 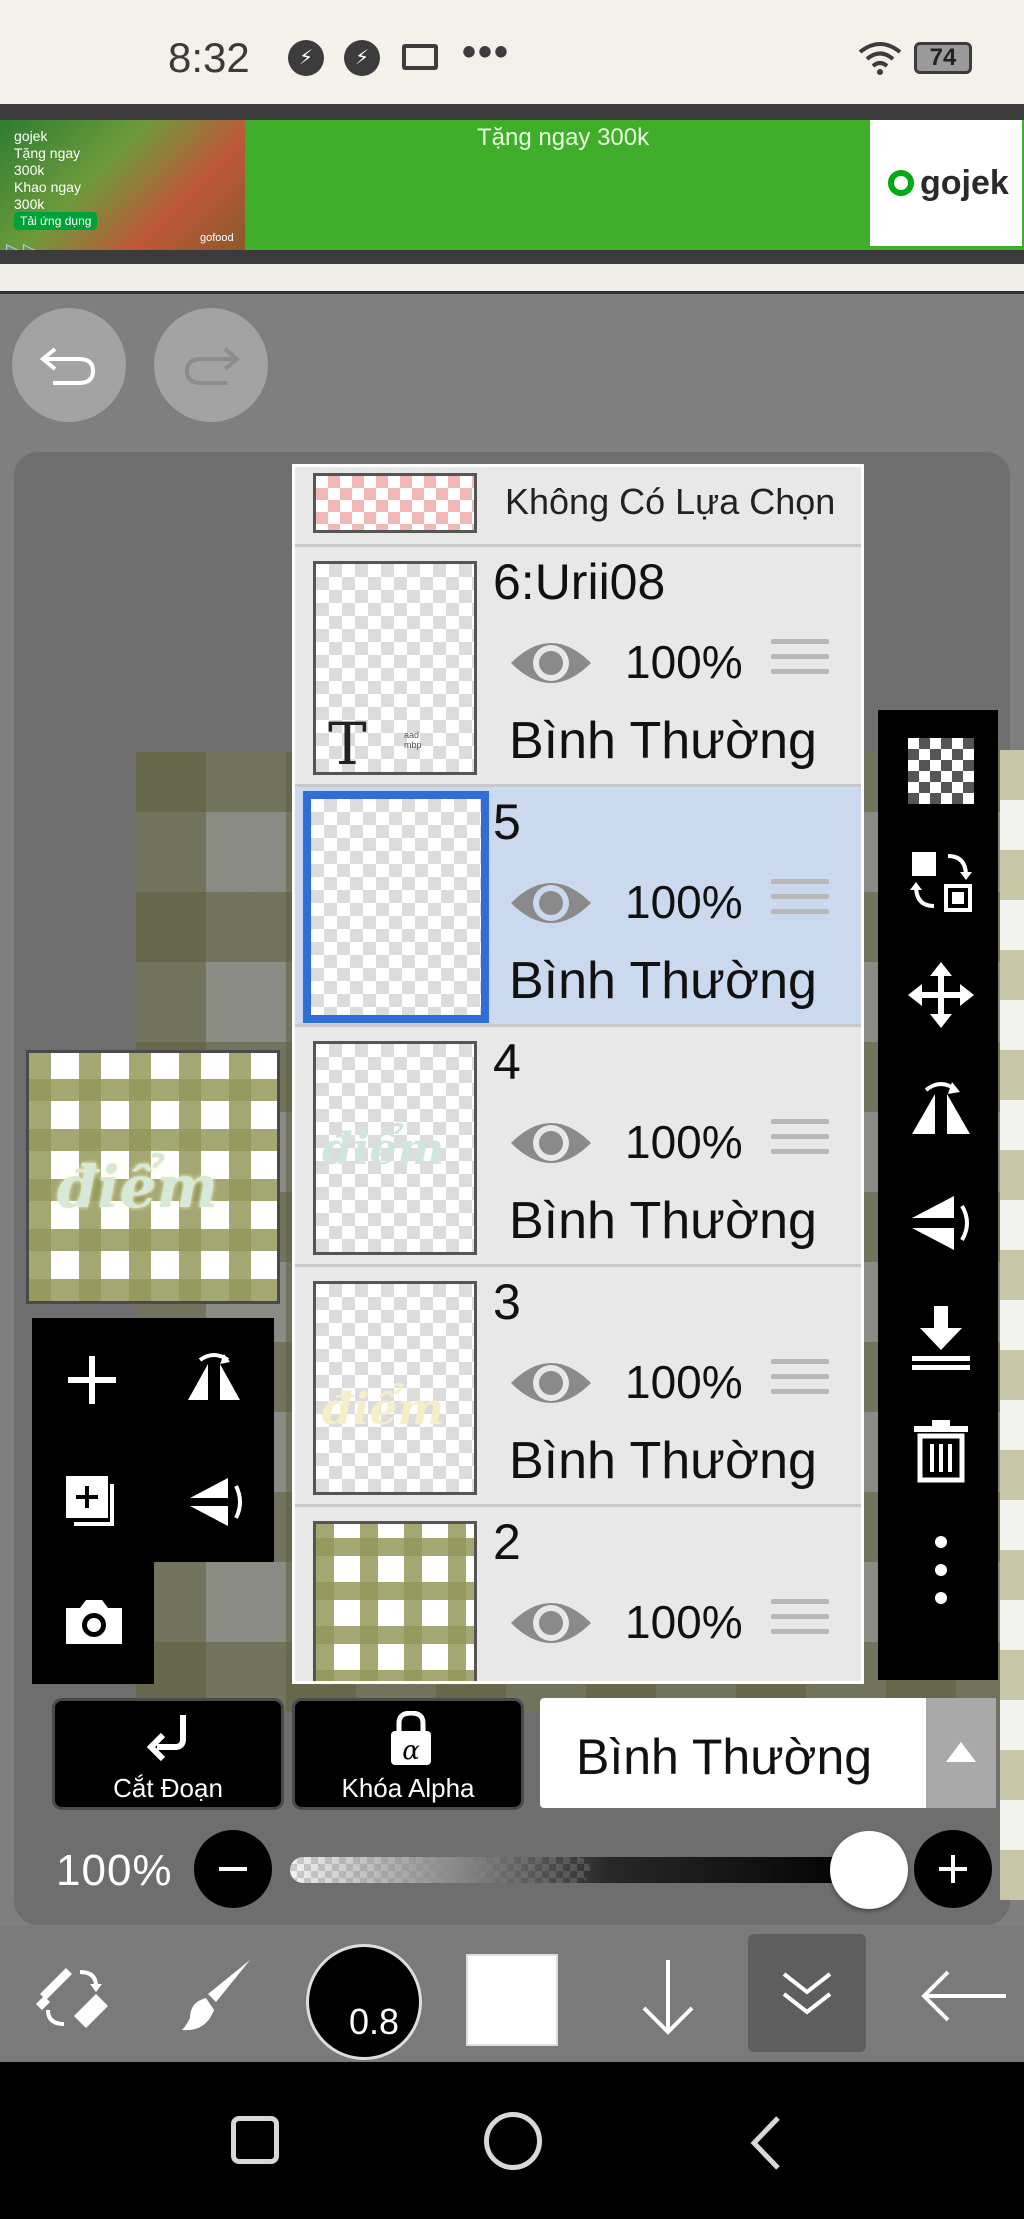 What do you see at coordinates (23, 244) in the screenshot?
I see `ad-choices-icon: ▷▷` at bounding box center [23, 244].